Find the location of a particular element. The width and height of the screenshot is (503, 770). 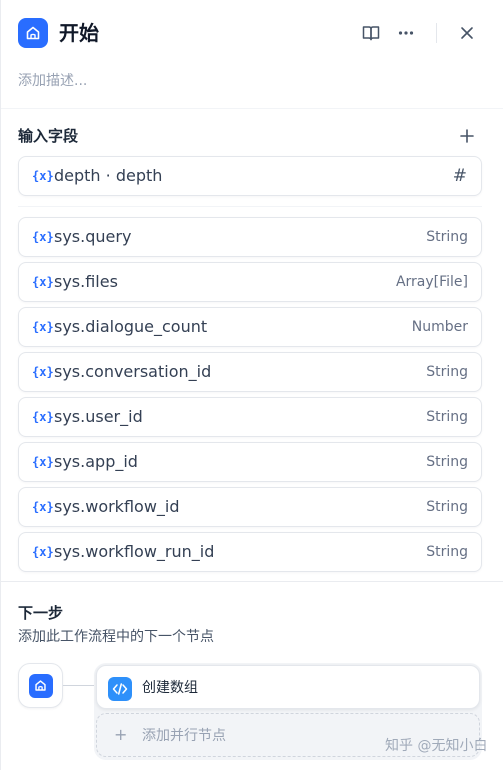

system-variable-row: {x} sys.files Array[File] is located at coordinates (250, 282).